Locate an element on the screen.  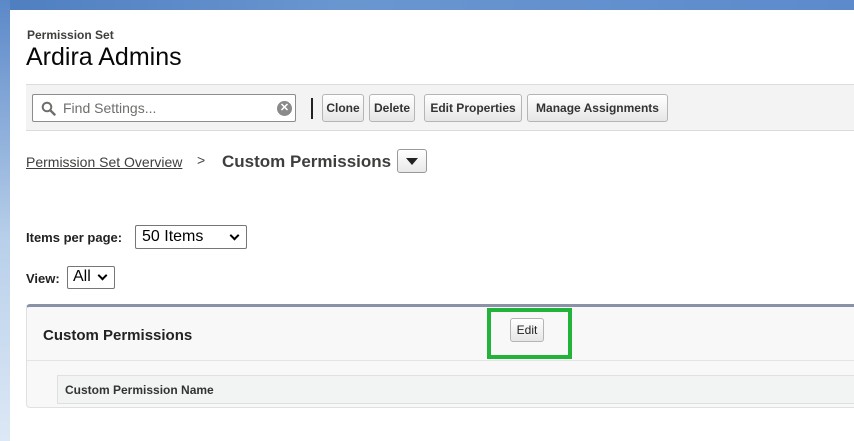
breadcrumb-current: Custom Permissions is located at coordinates (307, 161).